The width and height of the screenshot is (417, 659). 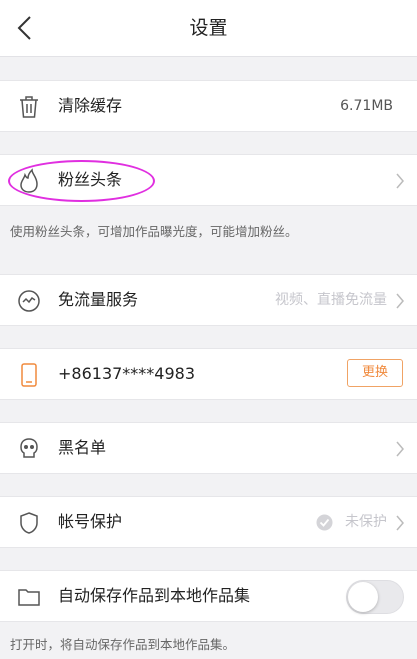 What do you see at coordinates (127, 373) in the screenshot?
I see `phone-number: +86137****4983` at bounding box center [127, 373].